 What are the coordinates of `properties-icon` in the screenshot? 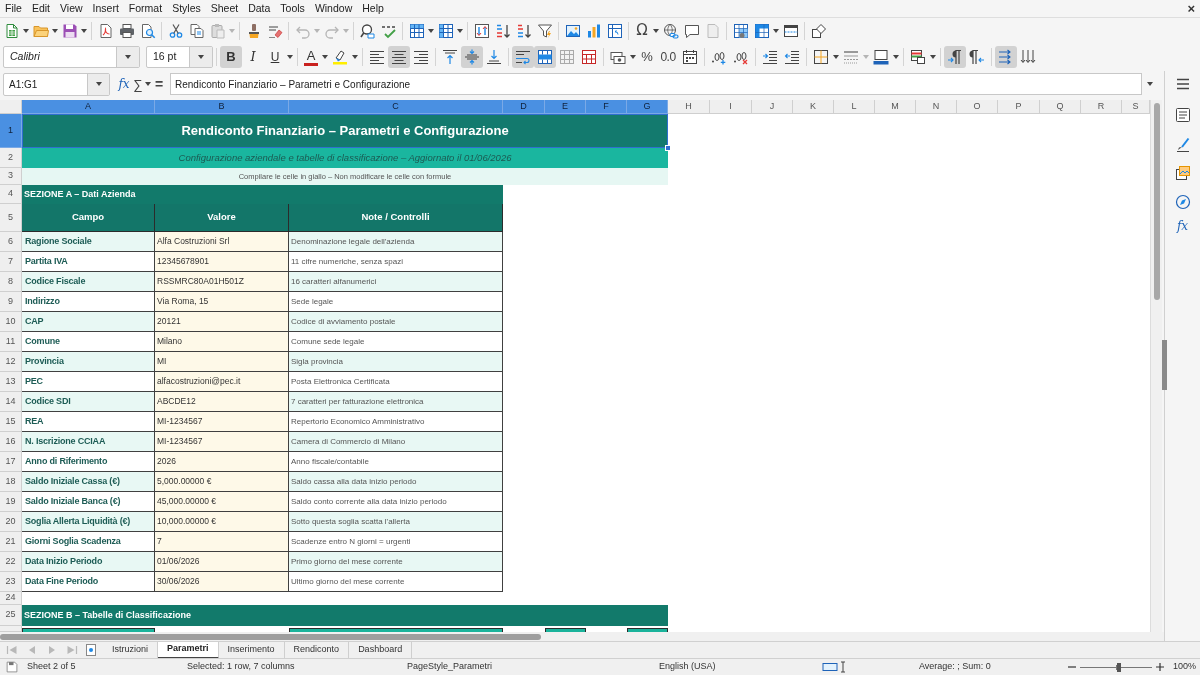 It's located at (1182, 115).